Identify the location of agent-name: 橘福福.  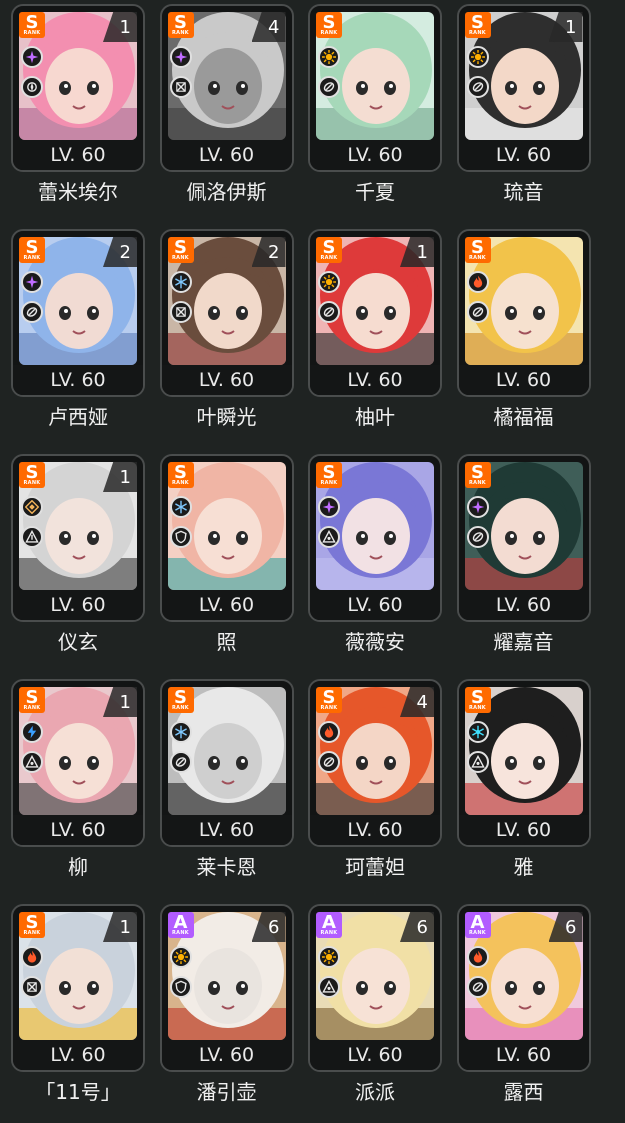
(523, 417).